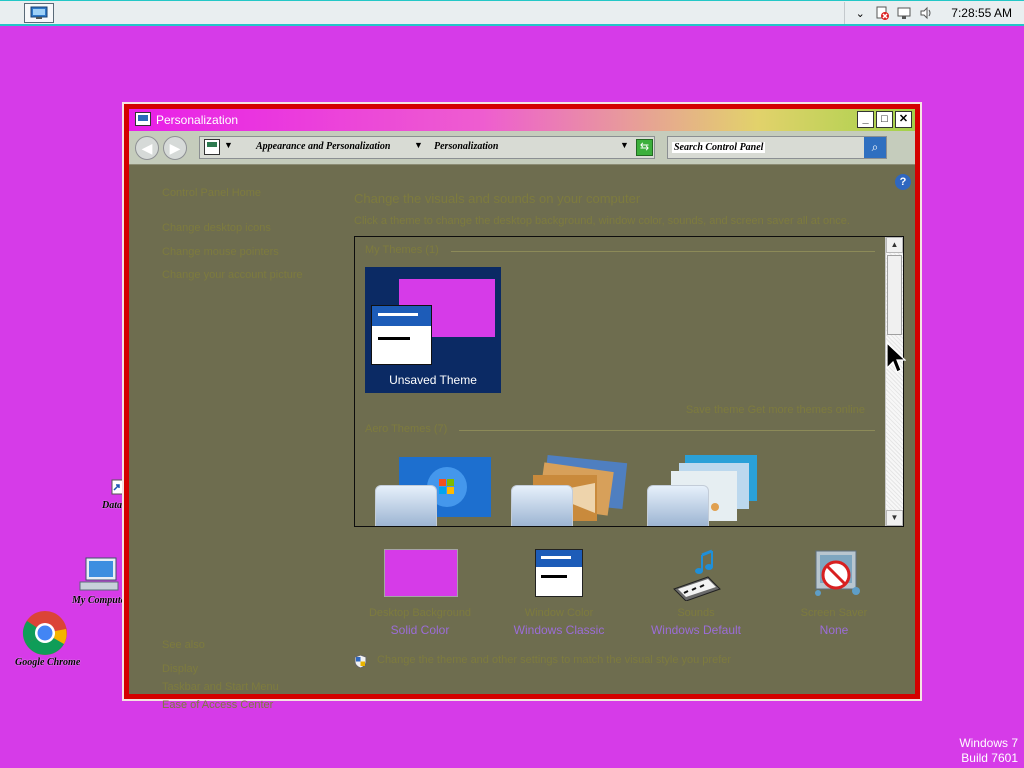  What do you see at coordinates (860, 13) in the screenshot?
I see `chevron-down-icon: ⌄` at bounding box center [860, 13].